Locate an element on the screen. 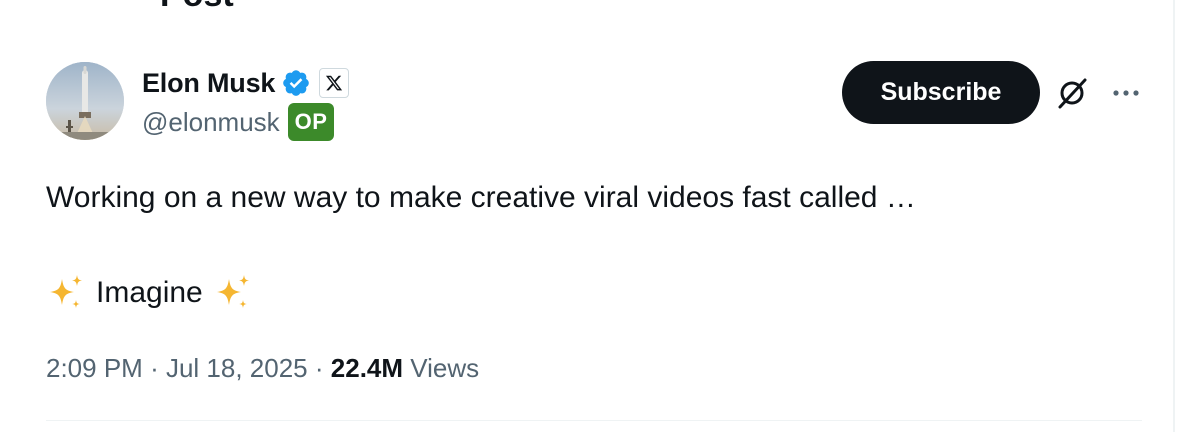 This screenshot has width=1199, height=432. rocket-avatar-icon is located at coordinates (85, 101).